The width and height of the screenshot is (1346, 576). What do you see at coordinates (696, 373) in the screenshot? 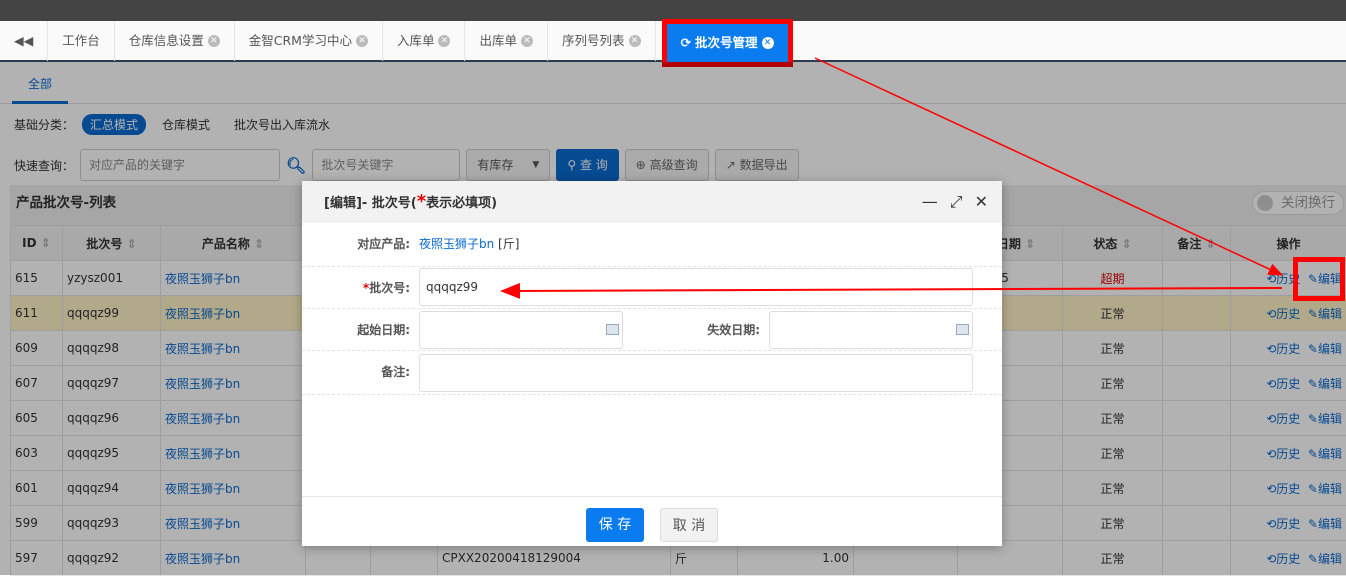
I see `note-input` at bounding box center [696, 373].